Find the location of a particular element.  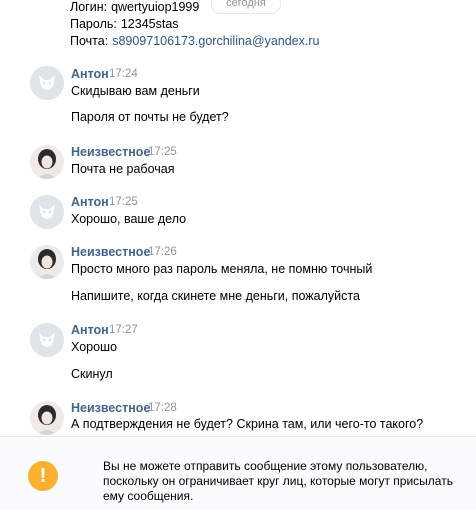

login-line: Логин: qwertyuiop1999 is located at coordinates (134, 7).